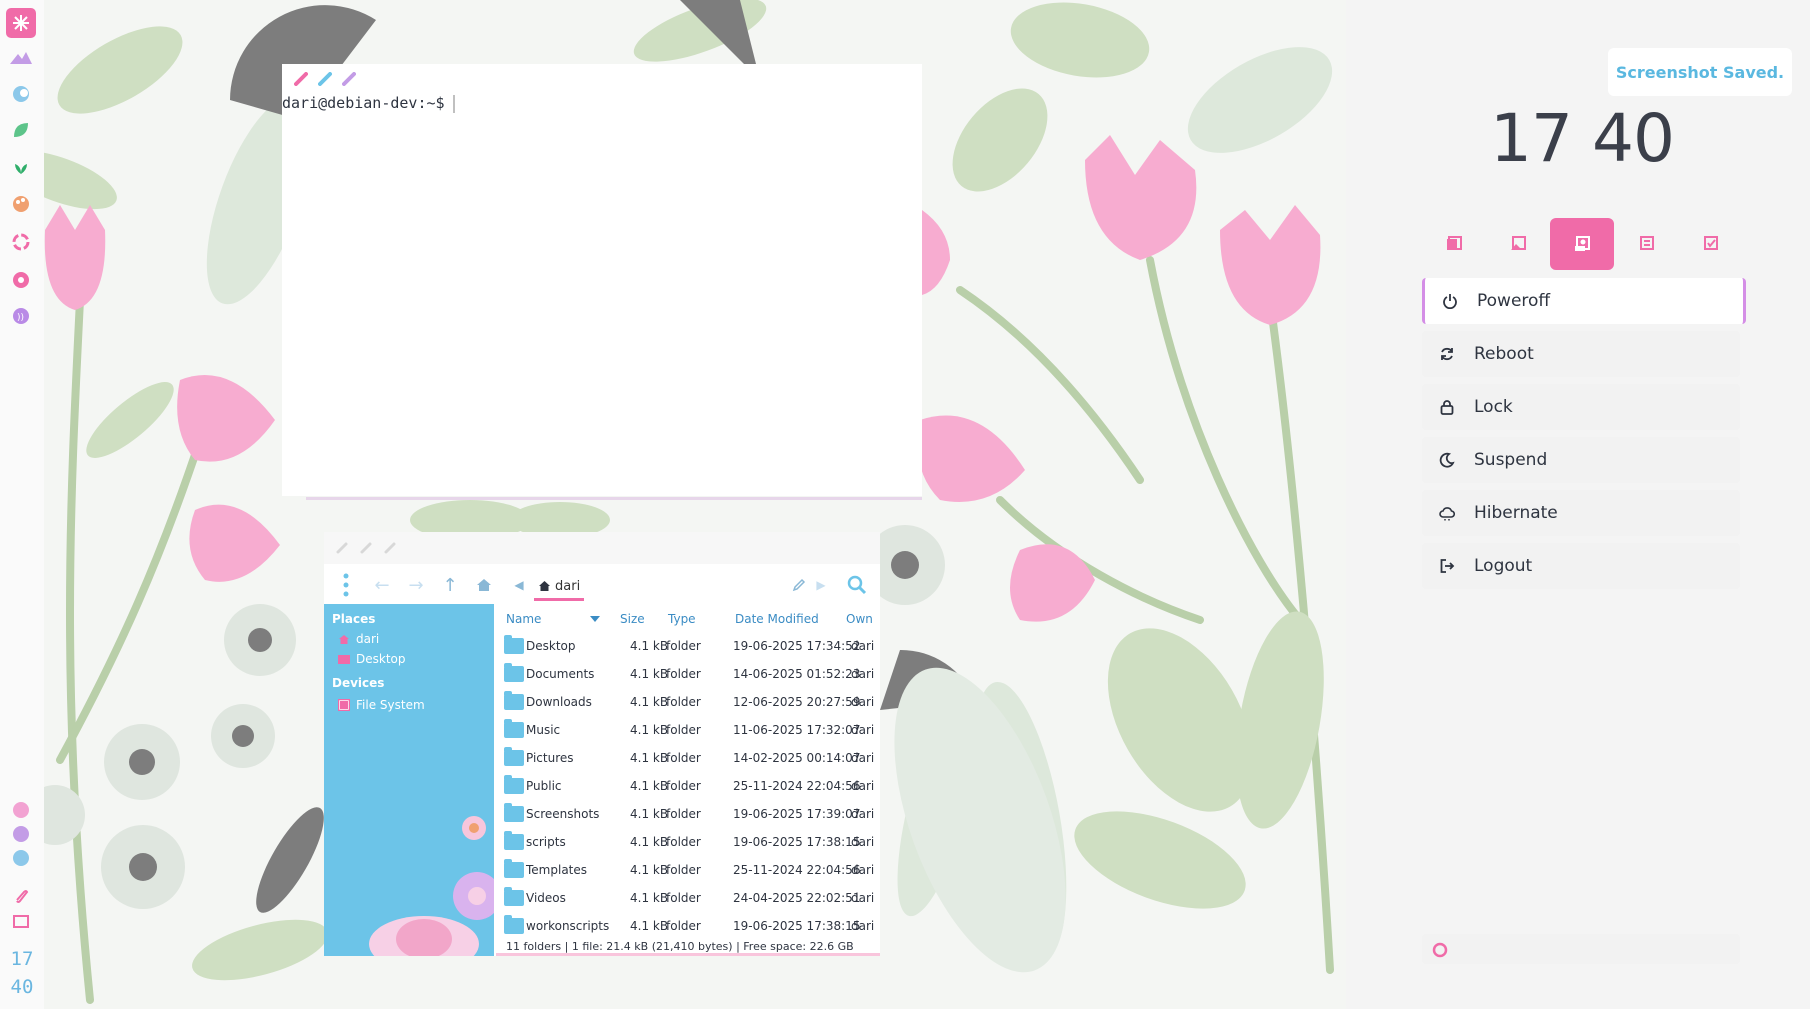 Image resolution: width=1810 pixels, height=1009 pixels. Describe the element at coordinates (799, 585) in the screenshot. I see `edit-path-icon` at that location.